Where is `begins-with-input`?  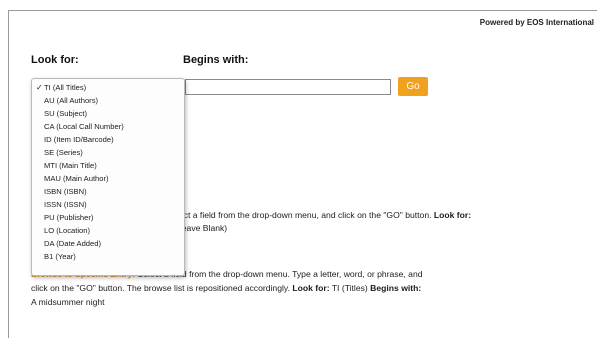
begins-with-input is located at coordinates (288, 87).